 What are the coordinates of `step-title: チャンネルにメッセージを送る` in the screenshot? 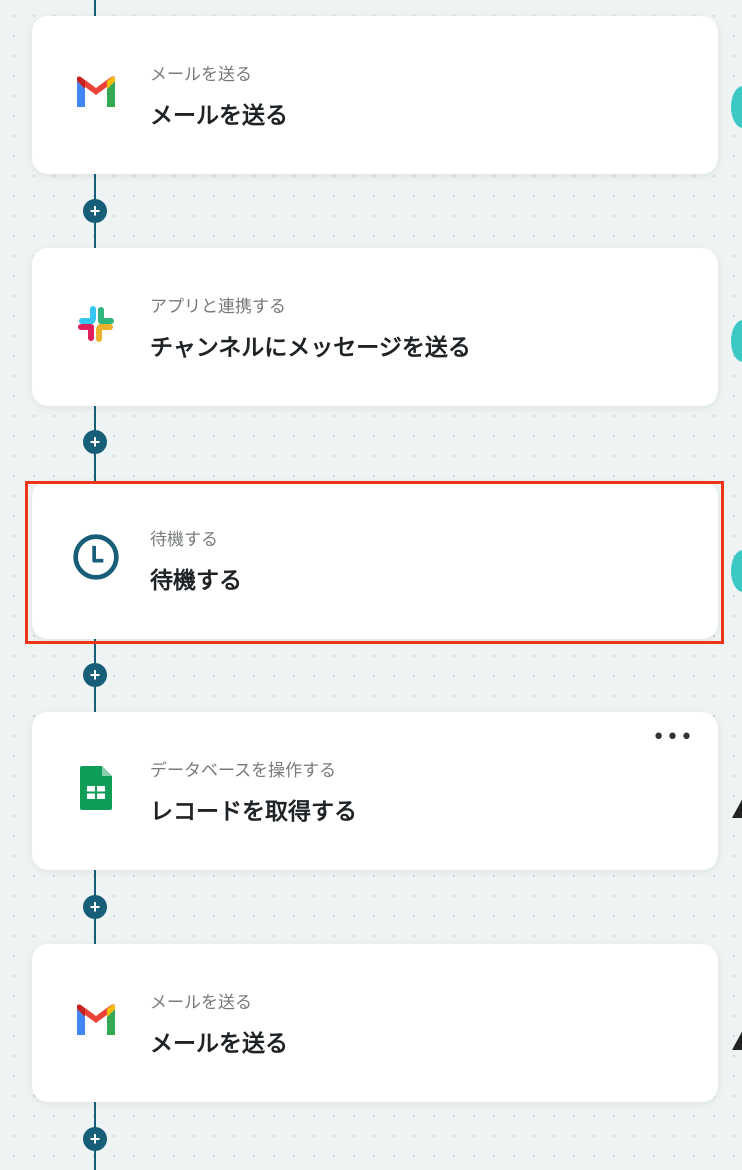 It's located at (310, 348).